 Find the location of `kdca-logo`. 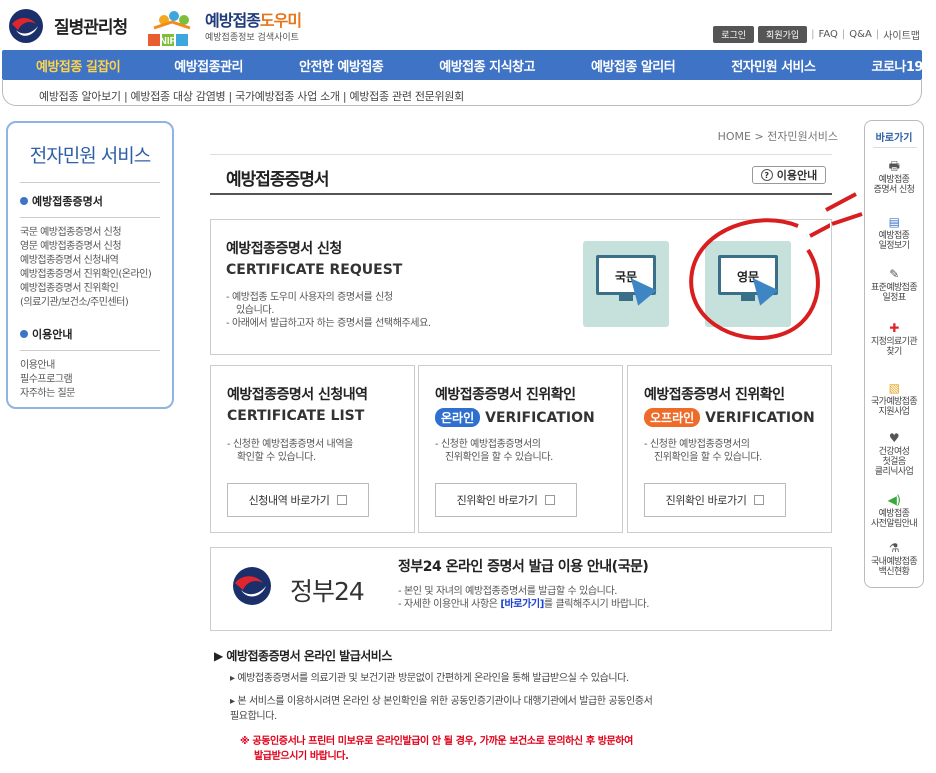

kdca-logo is located at coordinates (26, 26).